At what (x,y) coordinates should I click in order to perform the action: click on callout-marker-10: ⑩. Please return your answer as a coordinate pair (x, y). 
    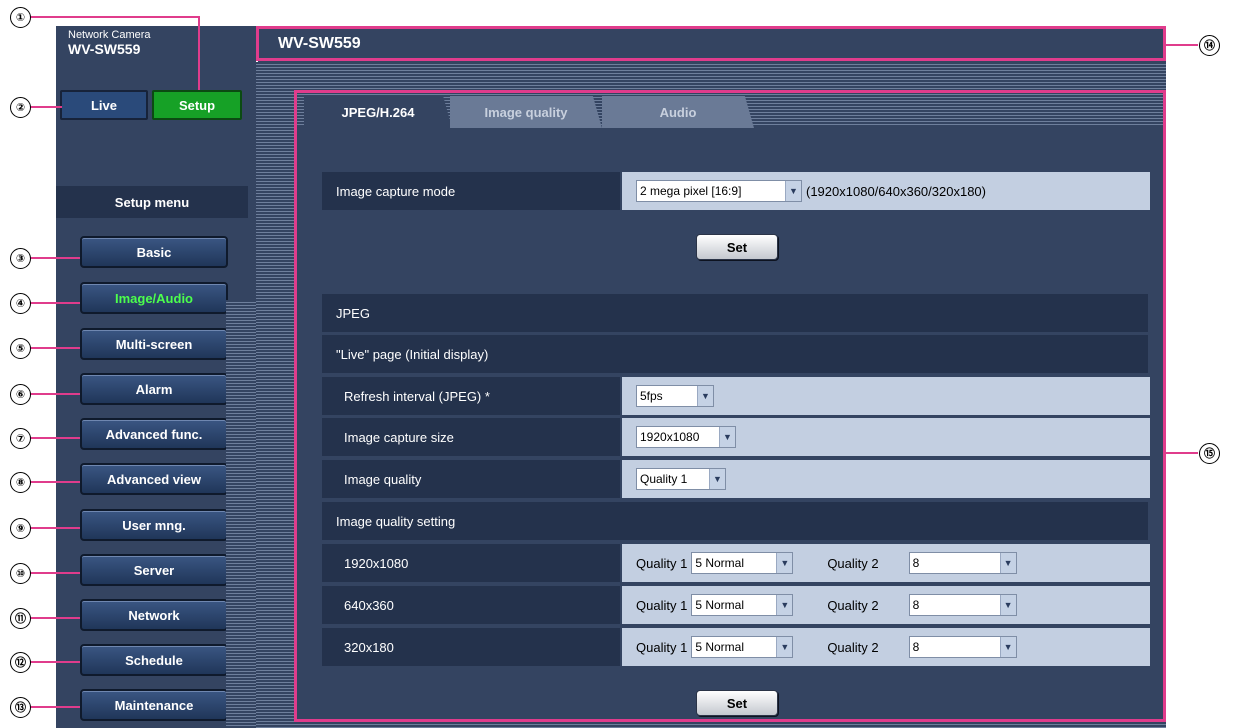
    Looking at the image, I should click on (20, 573).